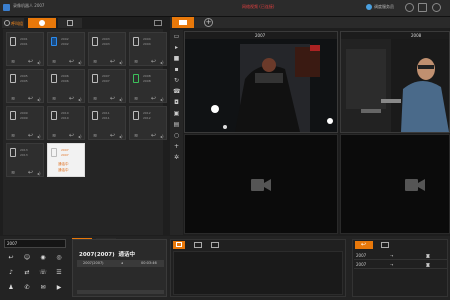 The image size is (450, 300). Describe the element at coordinates (65, 113) in the screenshot. I see `tile-id: 2010` at that location.